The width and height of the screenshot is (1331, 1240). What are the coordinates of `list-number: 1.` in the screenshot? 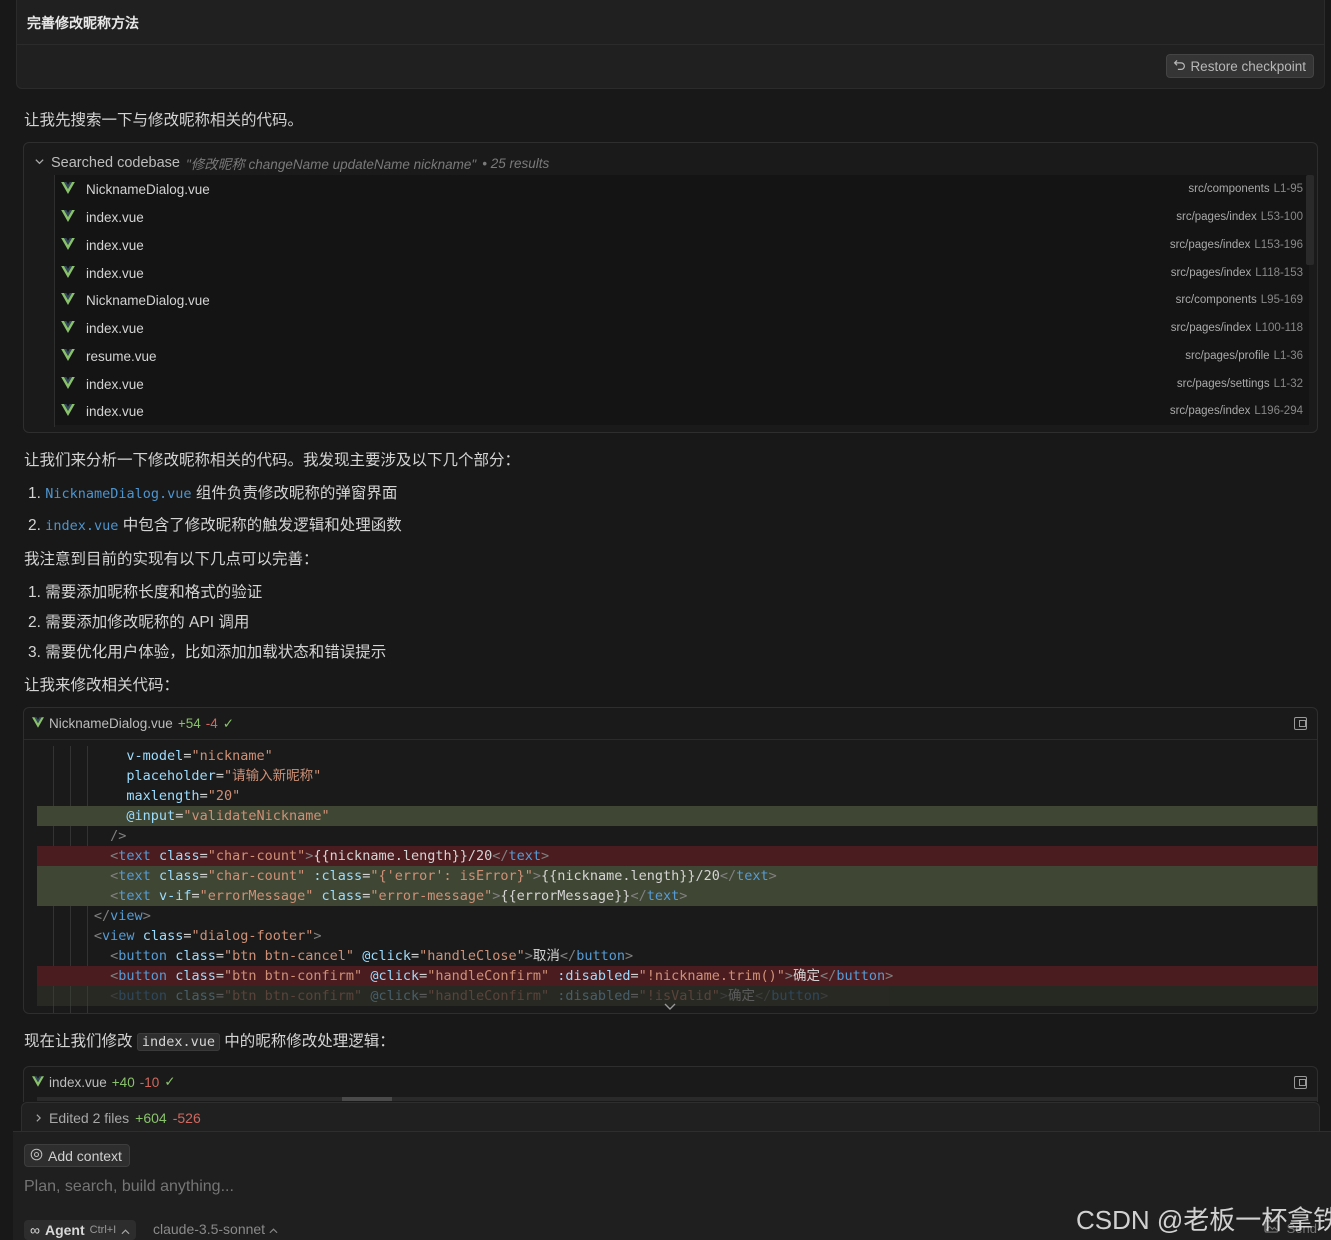 It's located at (34, 493).